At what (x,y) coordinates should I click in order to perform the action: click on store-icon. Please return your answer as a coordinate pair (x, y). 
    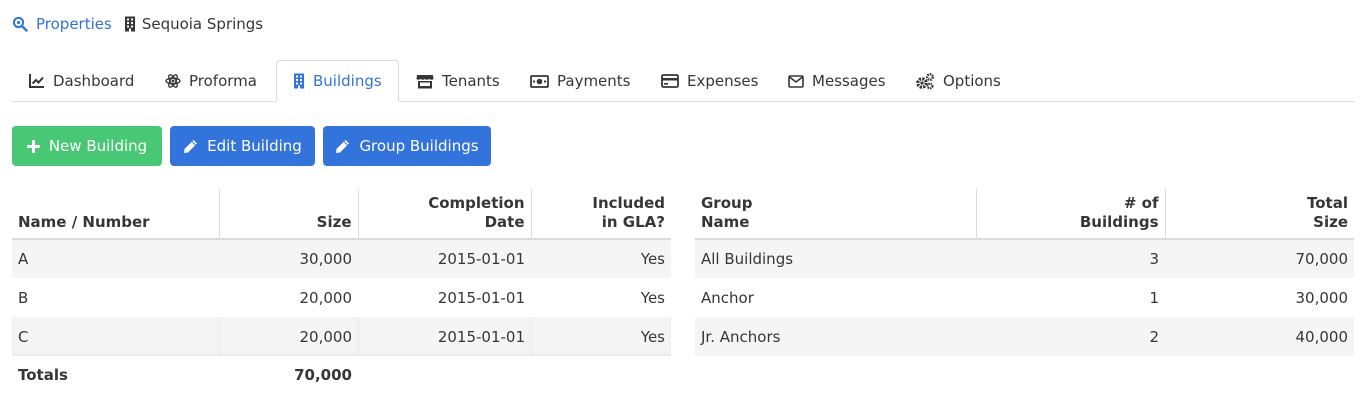
    Looking at the image, I should click on (425, 81).